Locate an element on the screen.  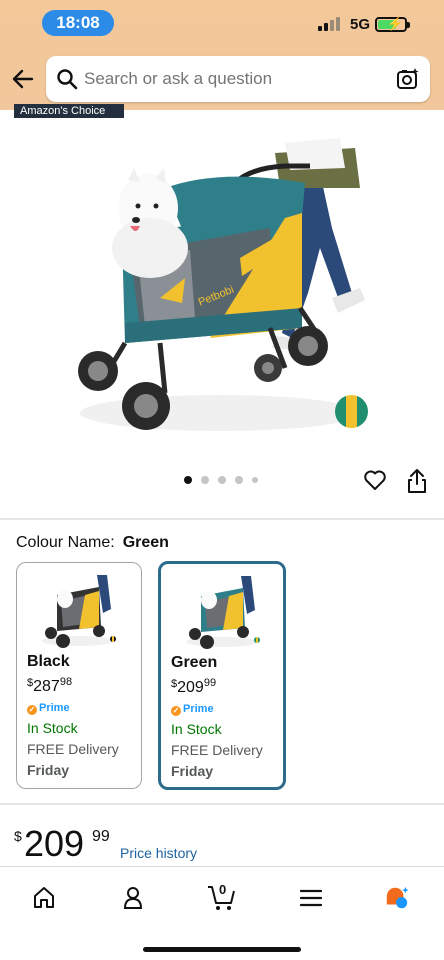
battery-icon: ⚡ is located at coordinates (391, 24).